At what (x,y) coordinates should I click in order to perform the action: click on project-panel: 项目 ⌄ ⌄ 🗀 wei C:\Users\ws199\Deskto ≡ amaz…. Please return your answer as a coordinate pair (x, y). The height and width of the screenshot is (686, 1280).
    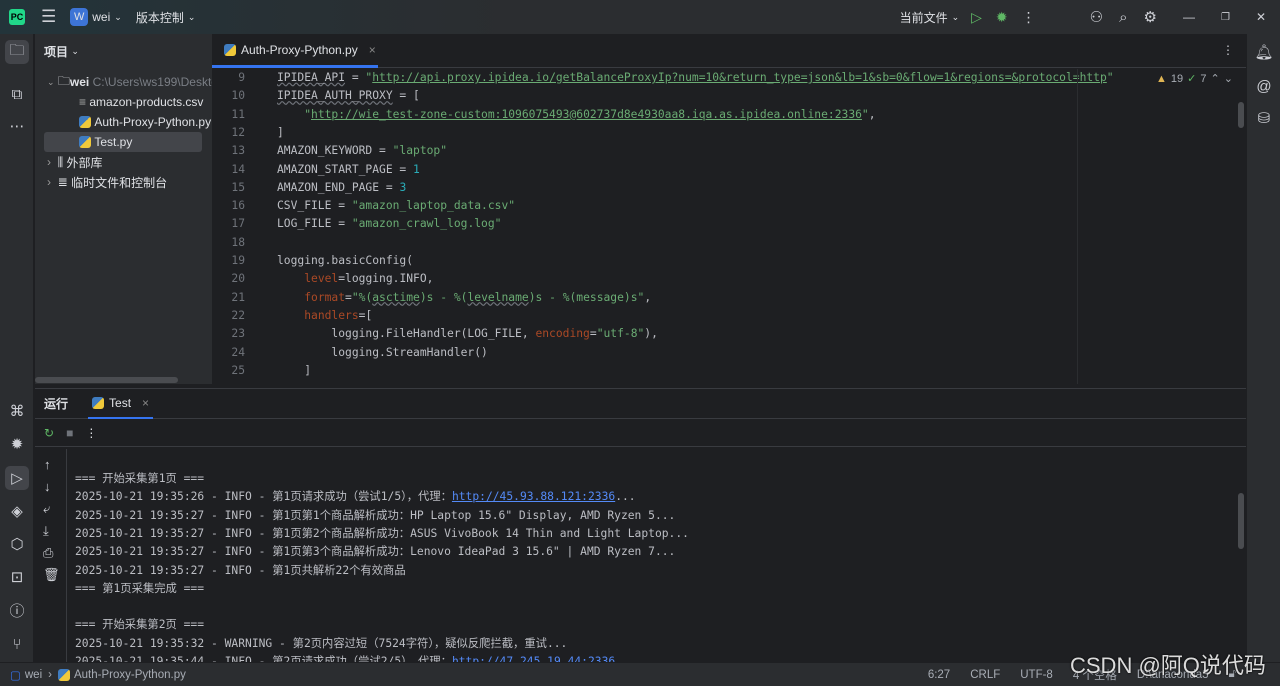
    Looking at the image, I should click on (123, 209).